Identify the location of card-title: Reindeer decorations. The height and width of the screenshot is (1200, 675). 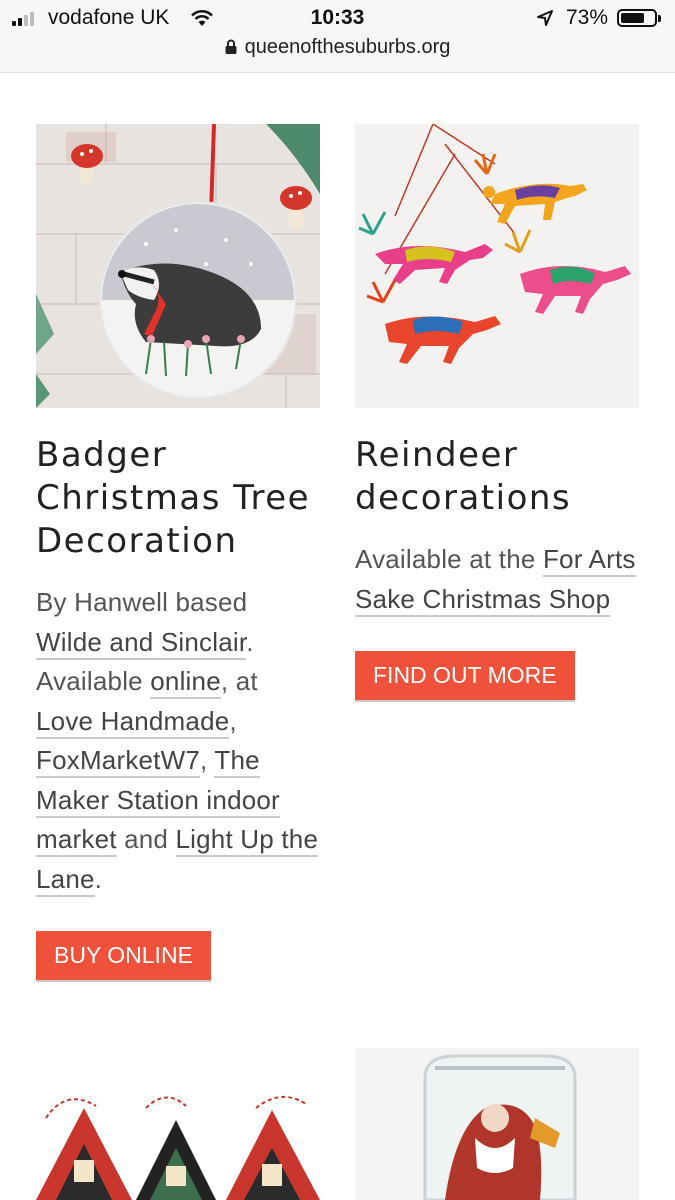
(497, 477).